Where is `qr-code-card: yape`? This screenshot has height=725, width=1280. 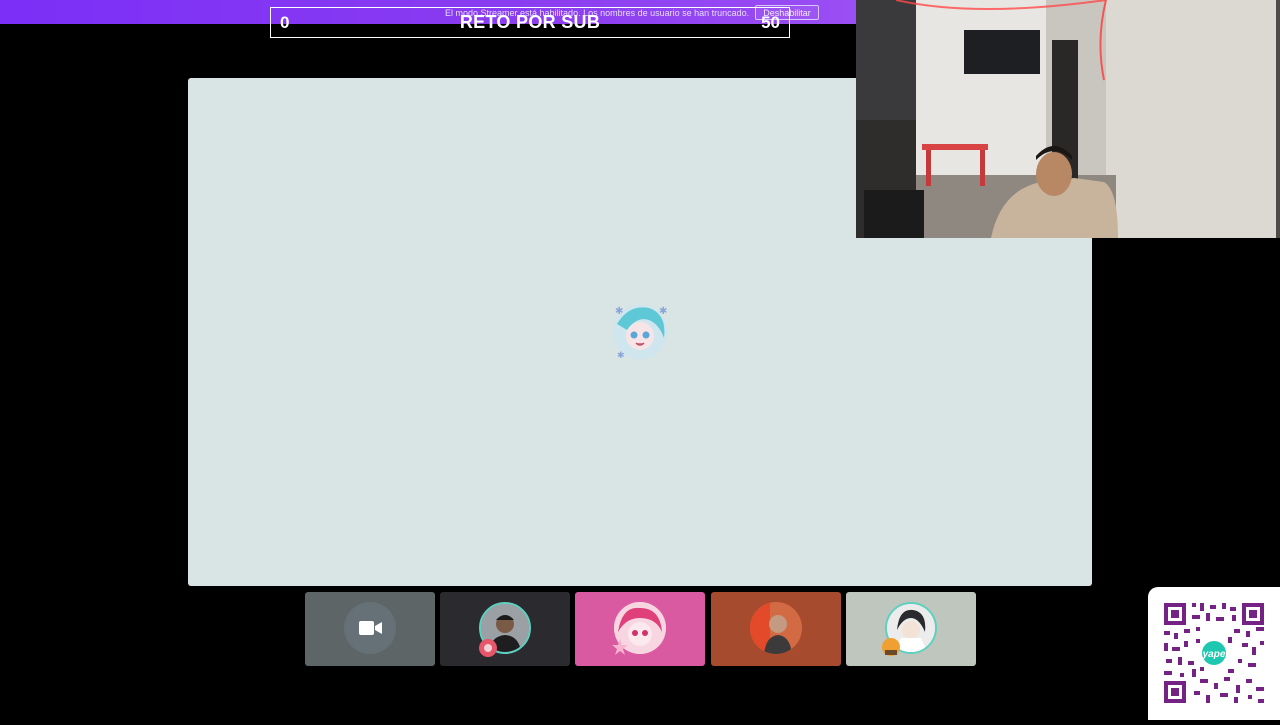
qr-code-card: yape is located at coordinates (1214, 653).